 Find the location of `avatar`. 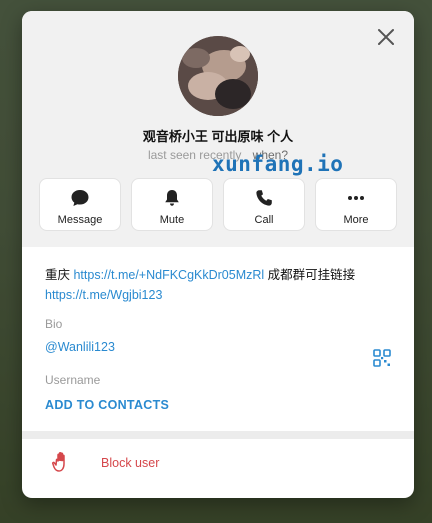

avatar is located at coordinates (218, 76).